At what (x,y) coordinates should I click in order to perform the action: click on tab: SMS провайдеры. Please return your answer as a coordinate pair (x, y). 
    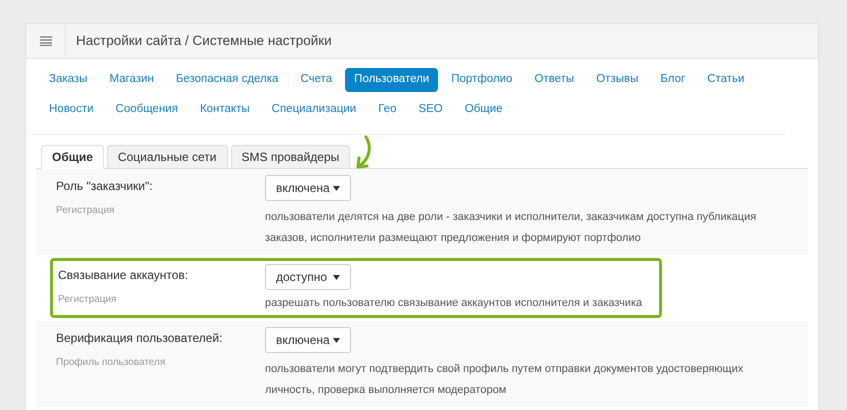
    Looking at the image, I should click on (290, 157).